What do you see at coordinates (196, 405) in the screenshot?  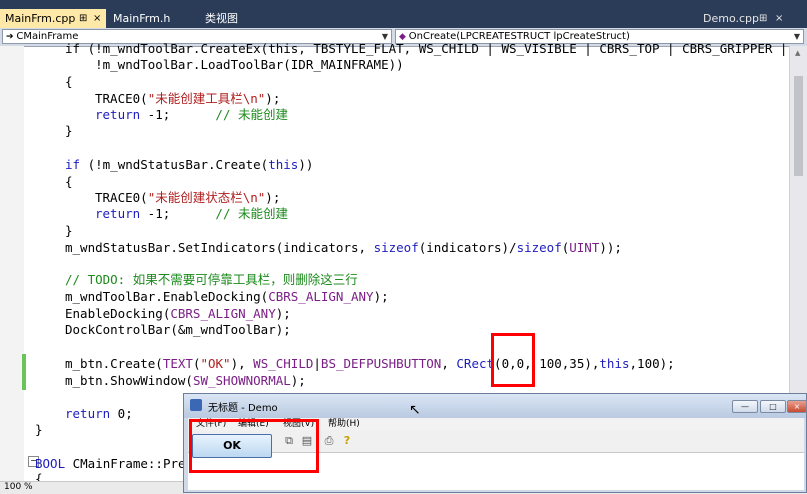 I see `app-icon` at bounding box center [196, 405].